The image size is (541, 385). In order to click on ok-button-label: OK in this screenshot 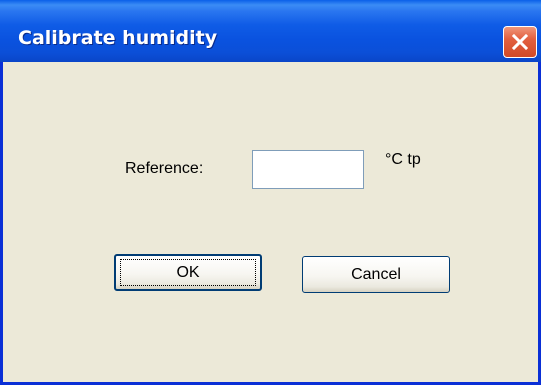, I will do `click(188, 272)`.